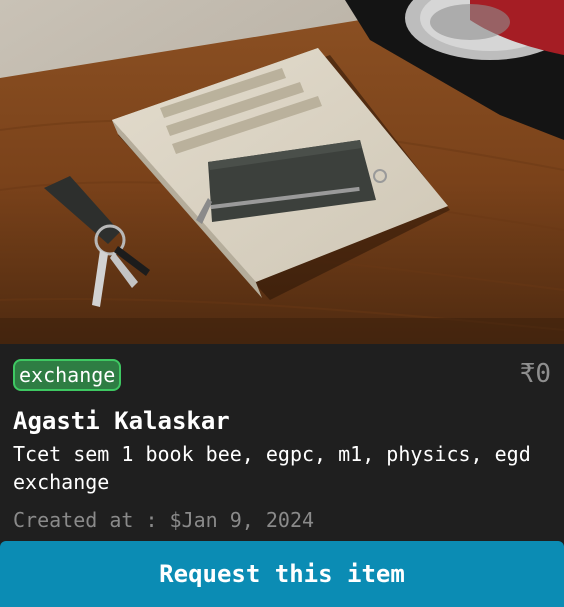  What do you see at coordinates (67, 375) in the screenshot?
I see `listing-type-badge: exchange` at bounding box center [67, 375].